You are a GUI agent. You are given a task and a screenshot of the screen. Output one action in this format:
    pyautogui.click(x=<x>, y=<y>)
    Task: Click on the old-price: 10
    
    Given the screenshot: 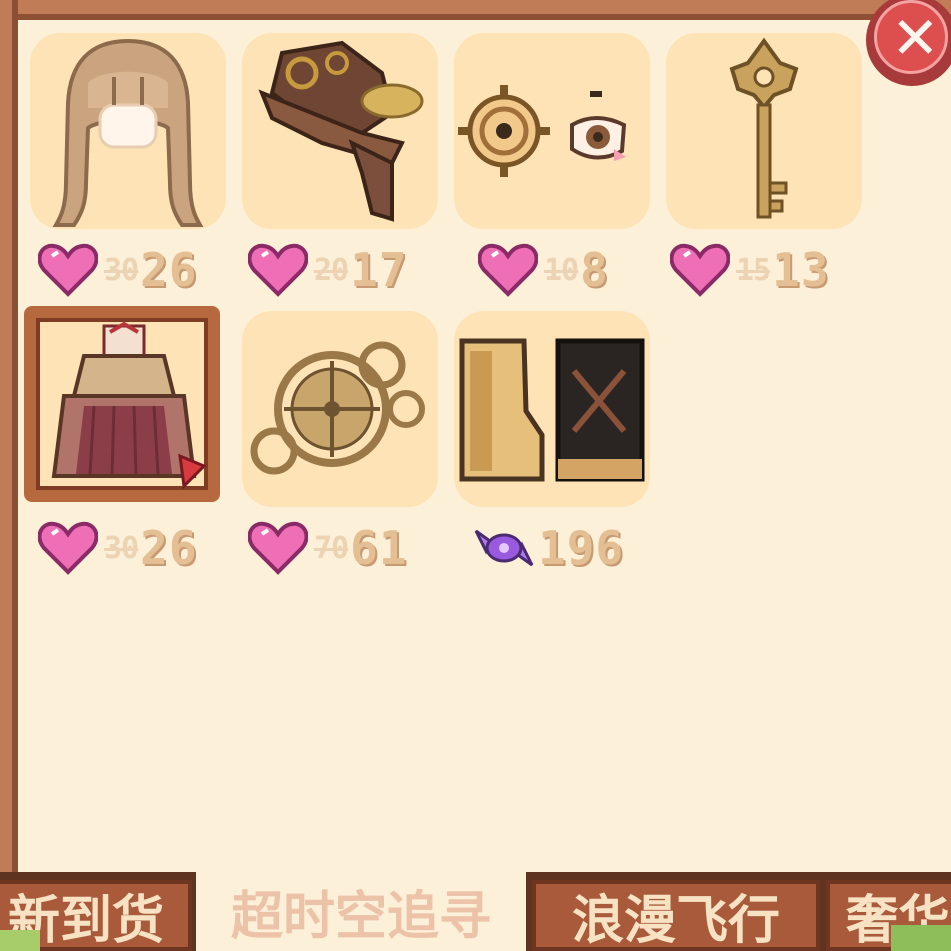 What is the action you would take?
    pyautogui.click(x=561, y=270)
    